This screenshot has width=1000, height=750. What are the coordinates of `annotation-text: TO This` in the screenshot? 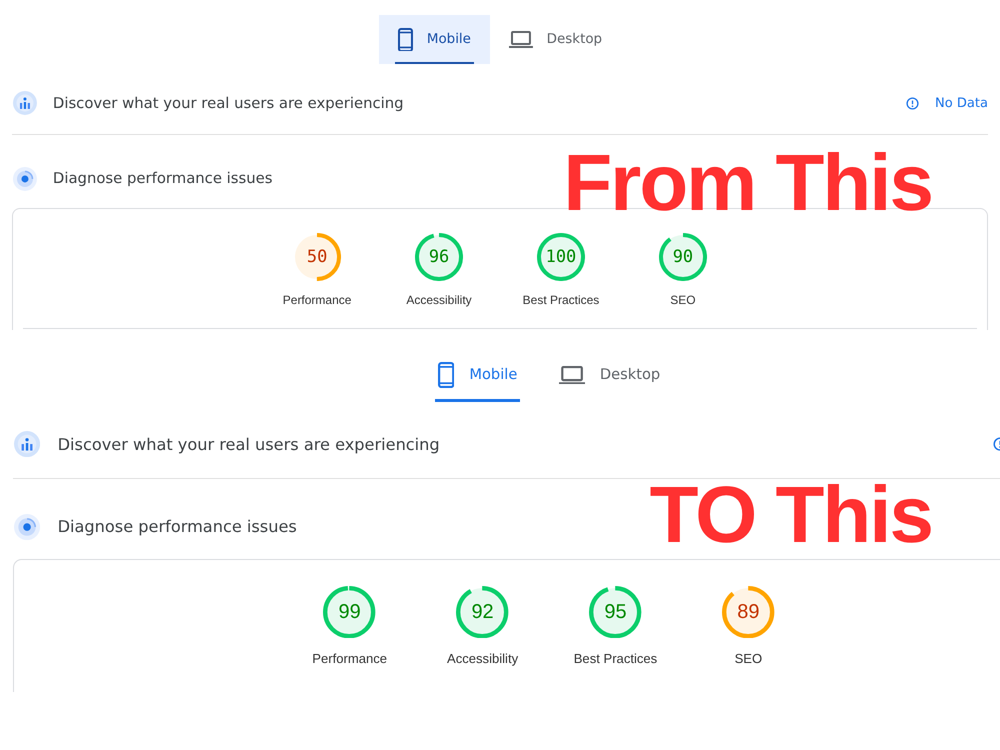 It's located at (791, 514).